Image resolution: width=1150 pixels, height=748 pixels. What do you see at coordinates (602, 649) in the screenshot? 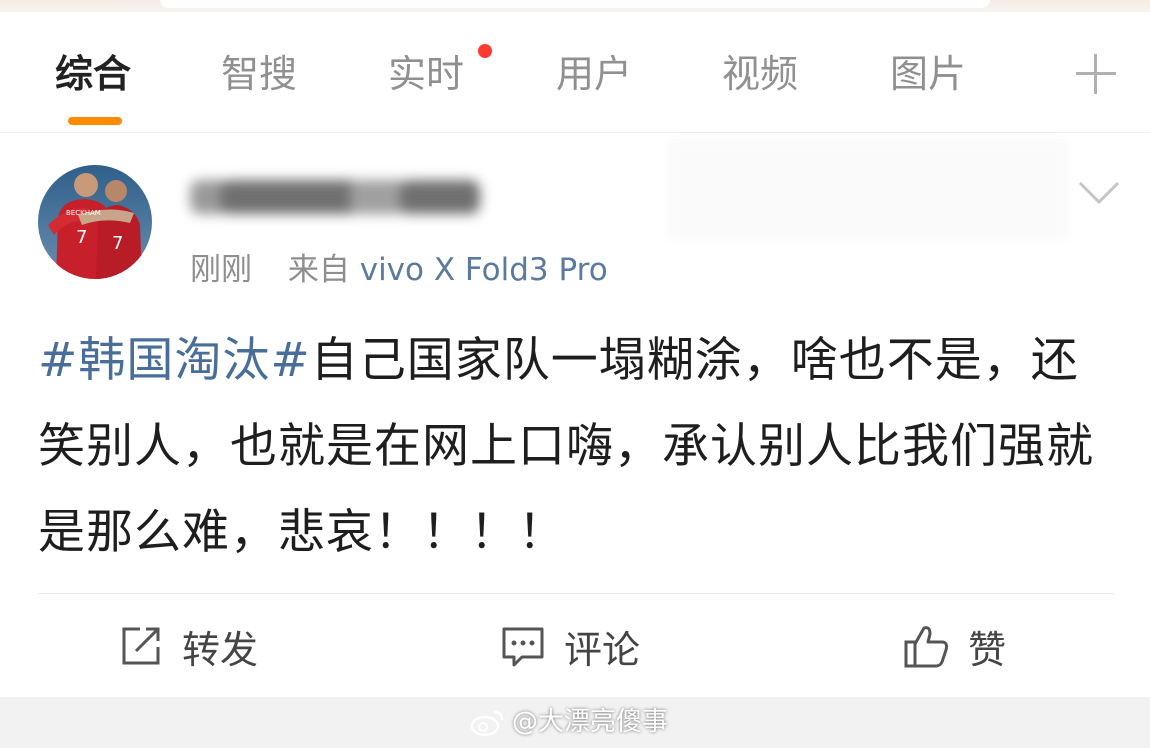
I see `comment-label: 评论` at bounding box center [602, 649].